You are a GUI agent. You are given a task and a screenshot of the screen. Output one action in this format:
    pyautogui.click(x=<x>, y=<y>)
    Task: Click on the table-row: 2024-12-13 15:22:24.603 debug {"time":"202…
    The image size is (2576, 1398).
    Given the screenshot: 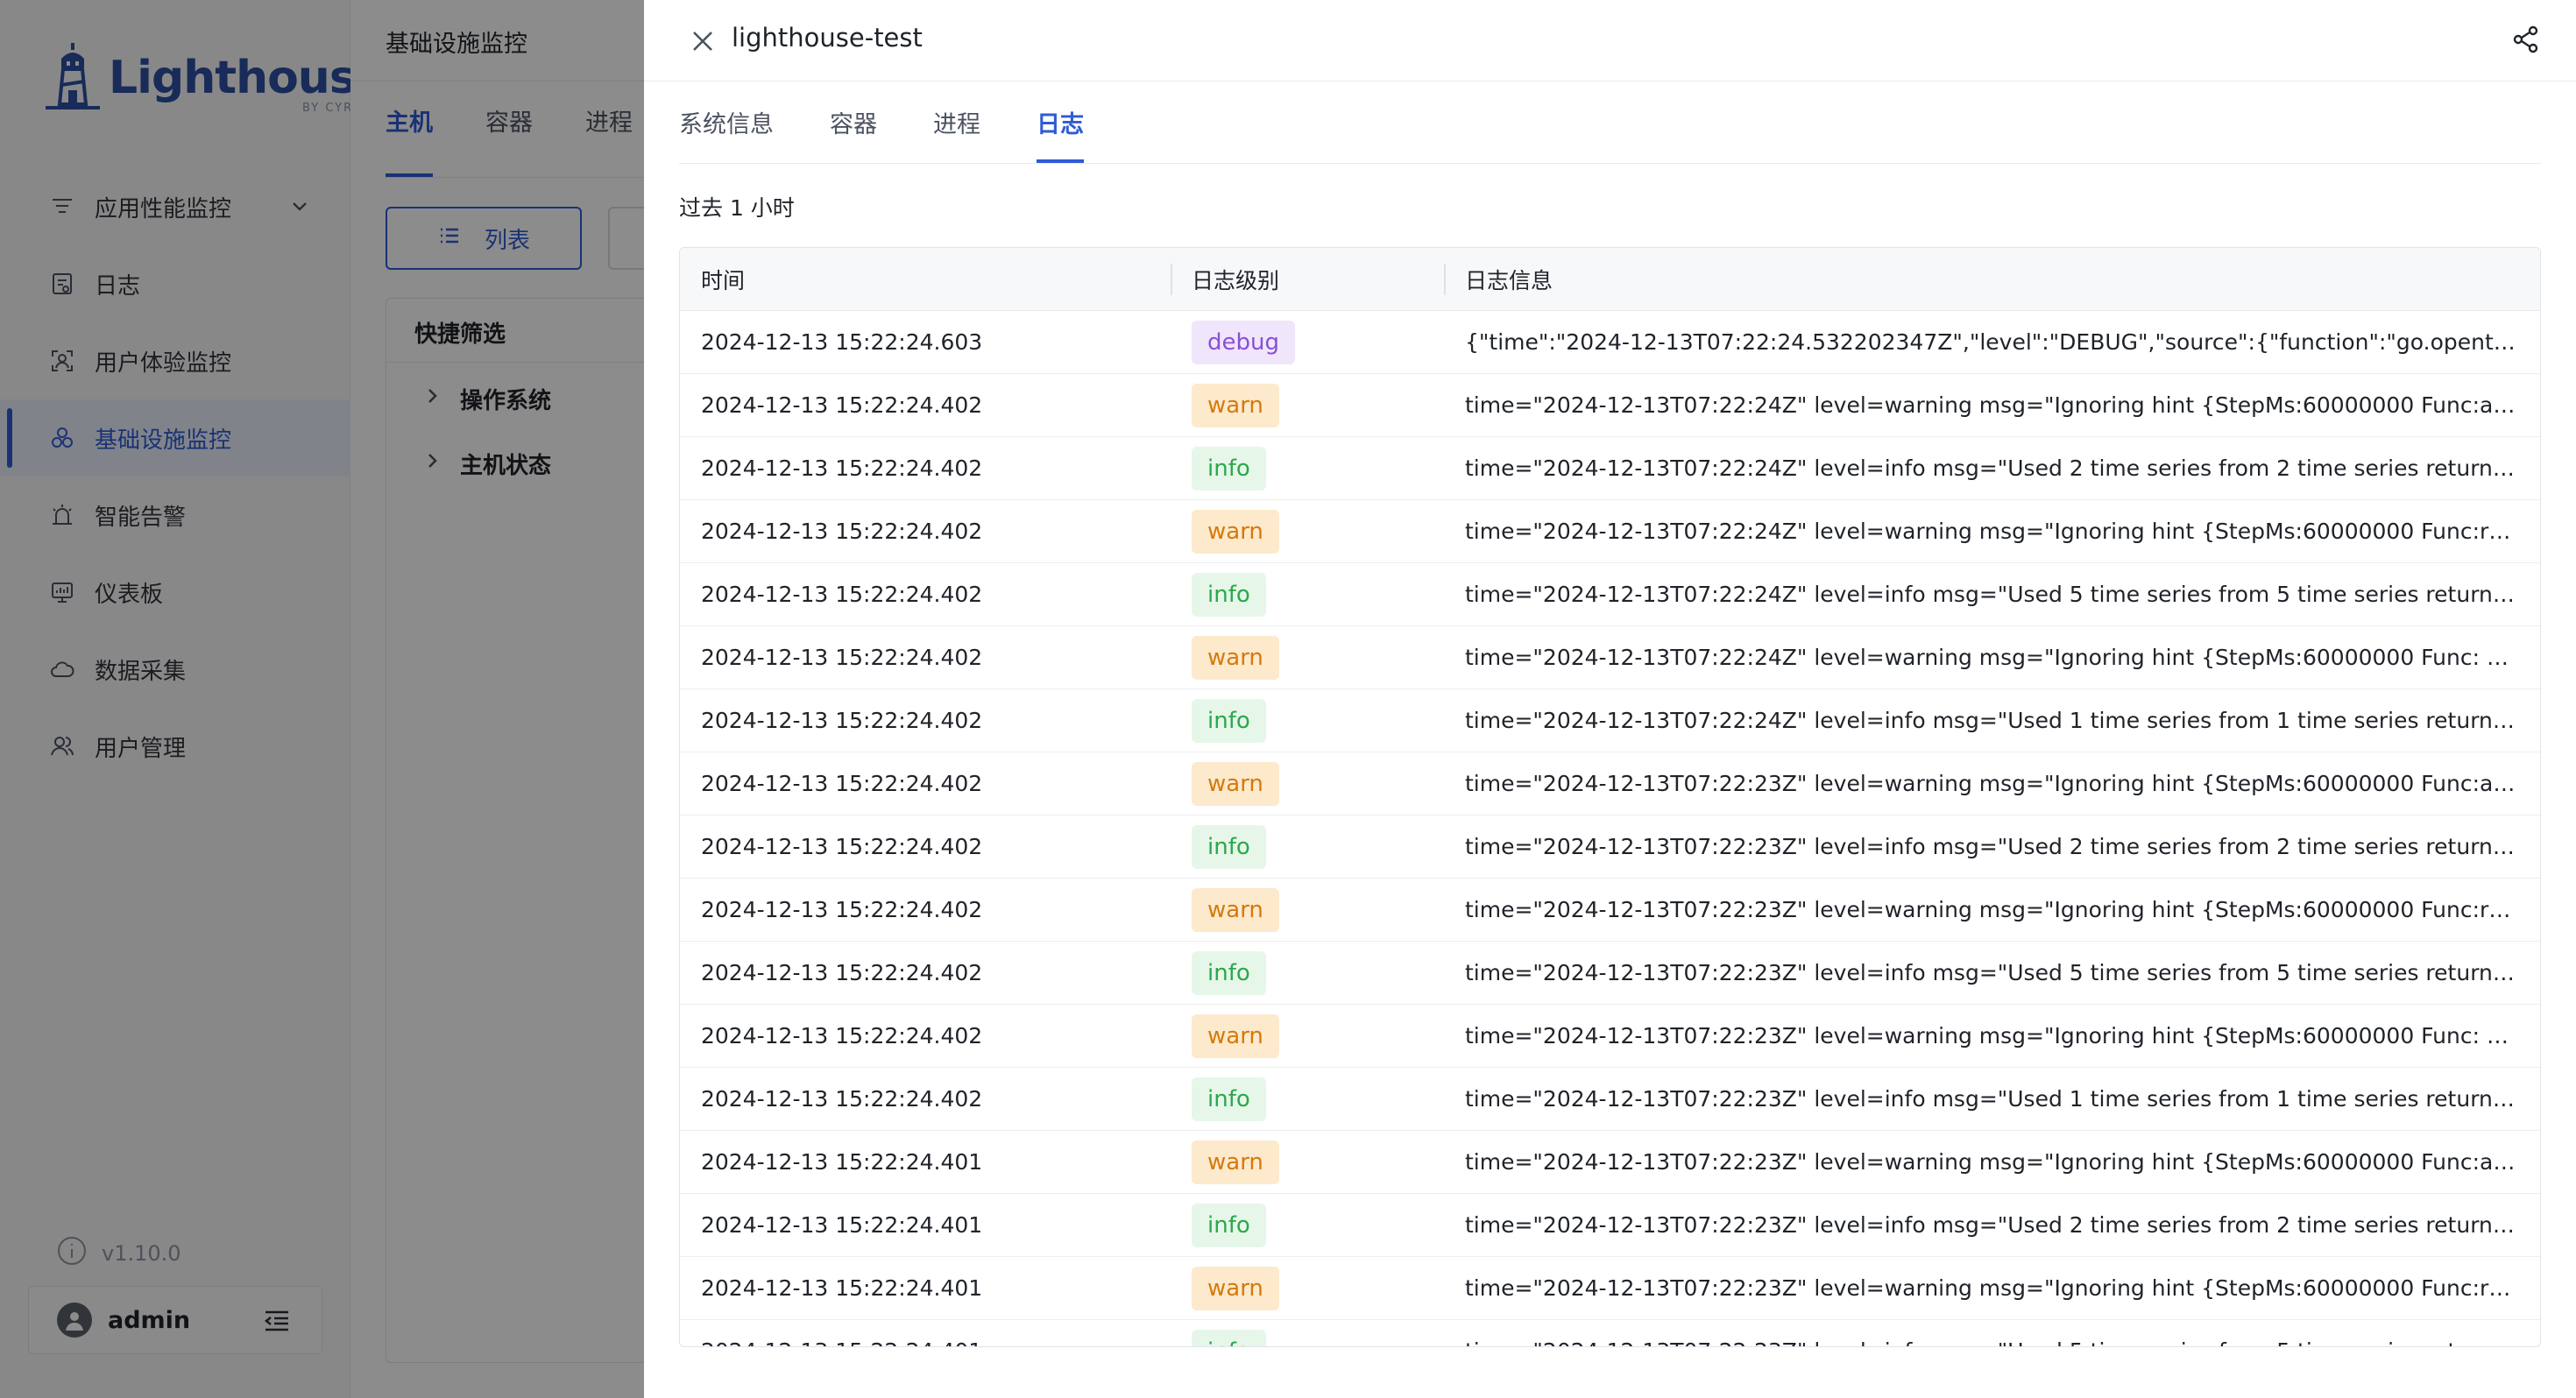 What is the action you would take?
    pyautogui.click(x=1610, y=342)
    